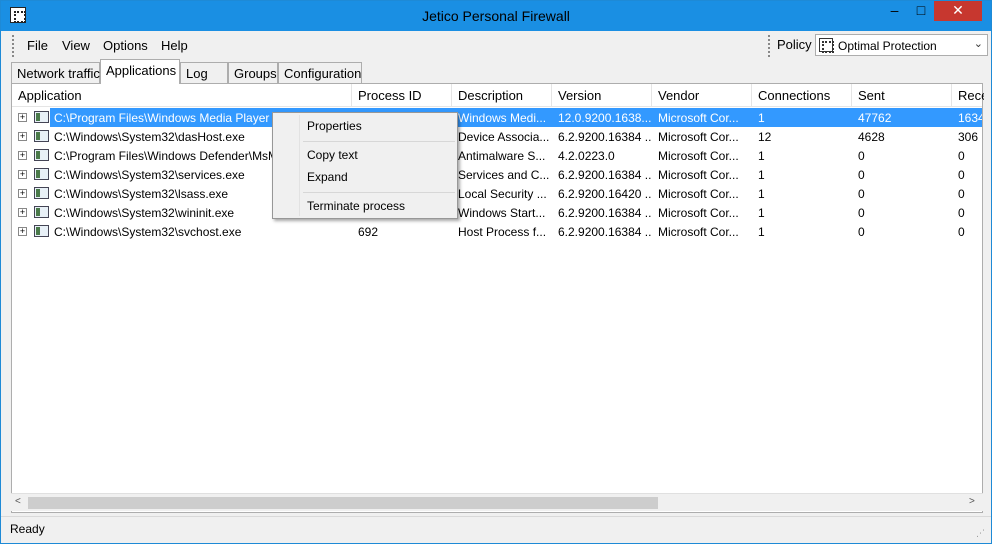 This screenshot has height=544, width=992. Describe the element at coordinates (765, 137) in the screenshot. I see `cell-connections: 12` at that location.